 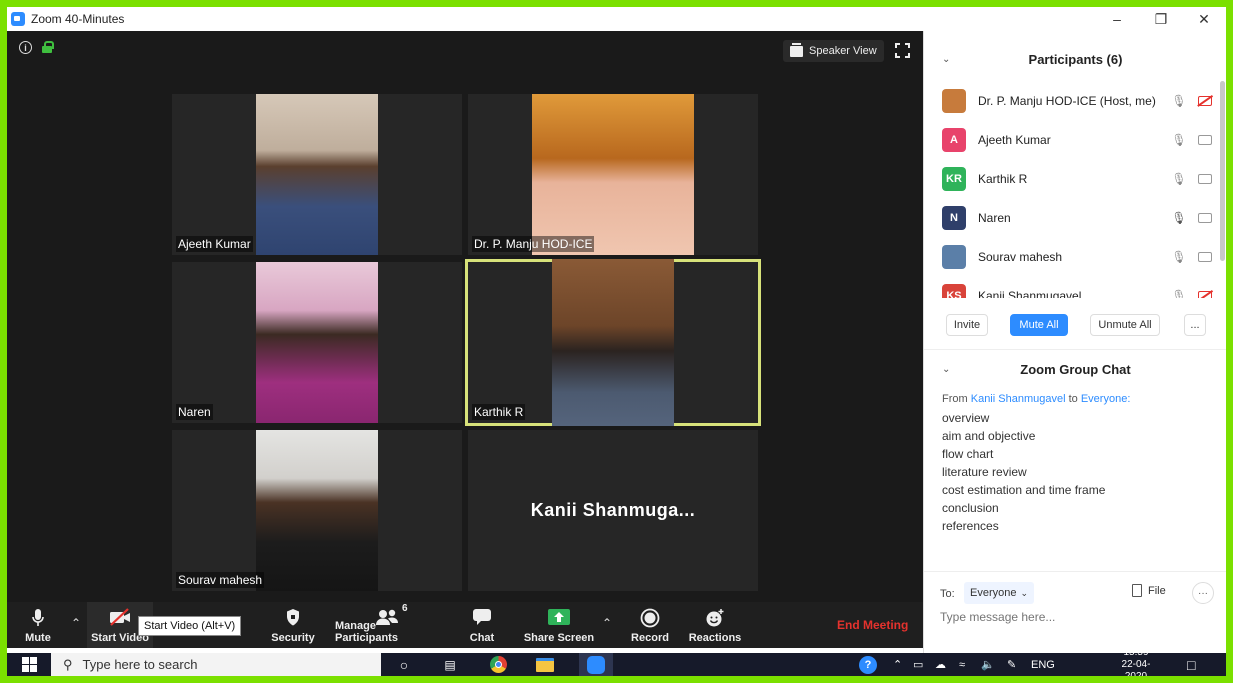 What do you see at coordinates (1117, 19) in the screenshot?
I see `minimize-icon: –` at bounding box center [1117, 19].